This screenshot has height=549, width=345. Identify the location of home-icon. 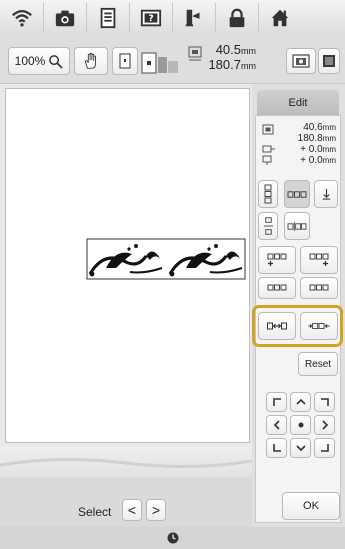
(279, 18).